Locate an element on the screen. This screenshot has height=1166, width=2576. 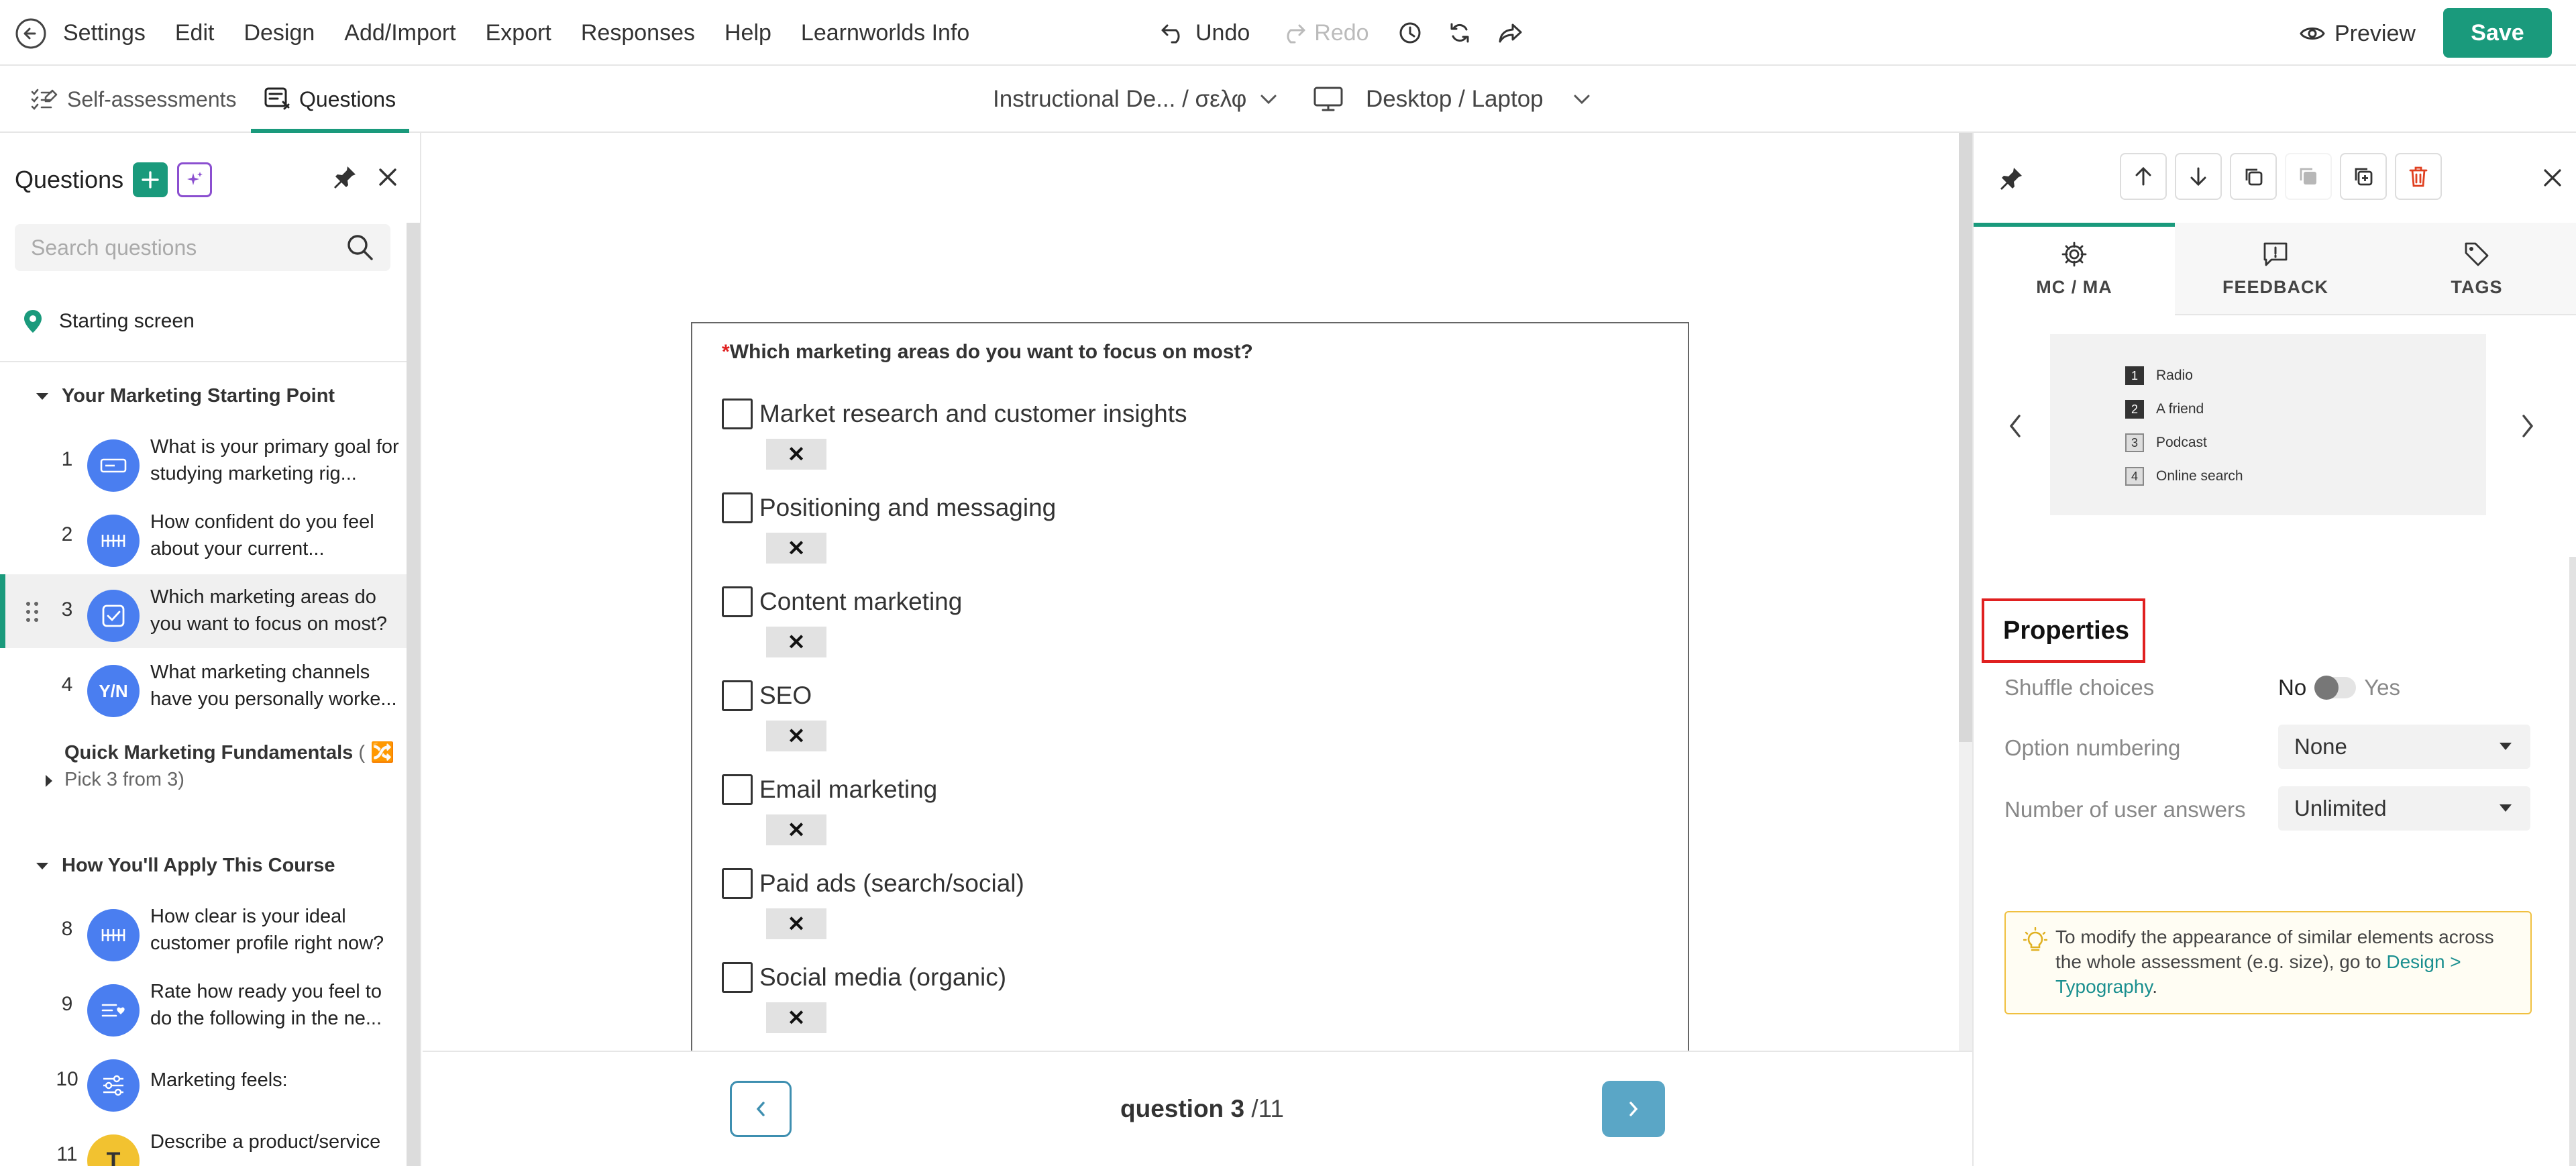
menu-add-import: Add/Import is located at coordinates (399, 33).